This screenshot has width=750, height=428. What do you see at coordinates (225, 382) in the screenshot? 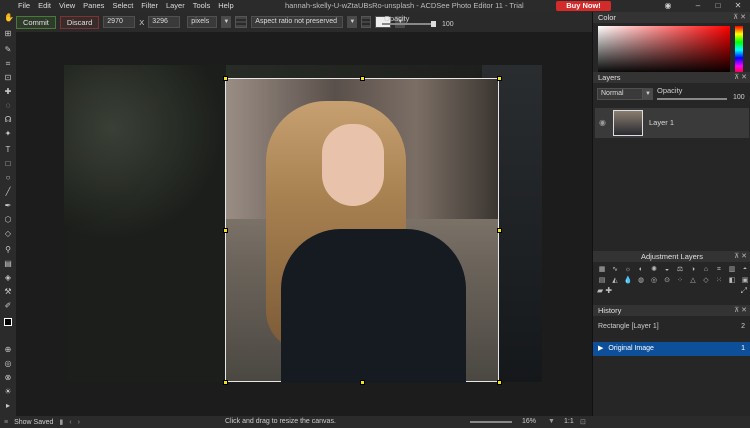
I see `resize-handle-bottom-left` at bounding box center [225, 382].